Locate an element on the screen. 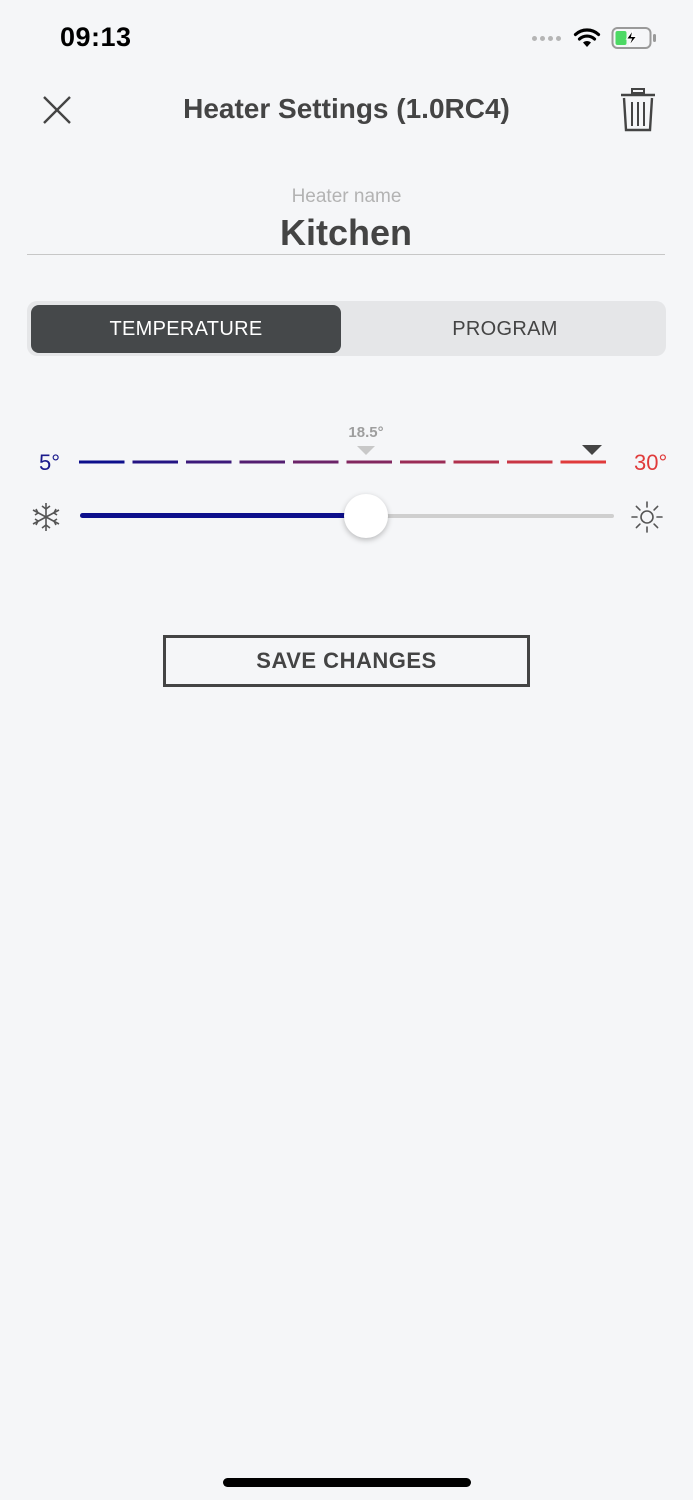 This screenshot has width=693, height=1500. snowflake-icon is located at coordinates (46, 517).